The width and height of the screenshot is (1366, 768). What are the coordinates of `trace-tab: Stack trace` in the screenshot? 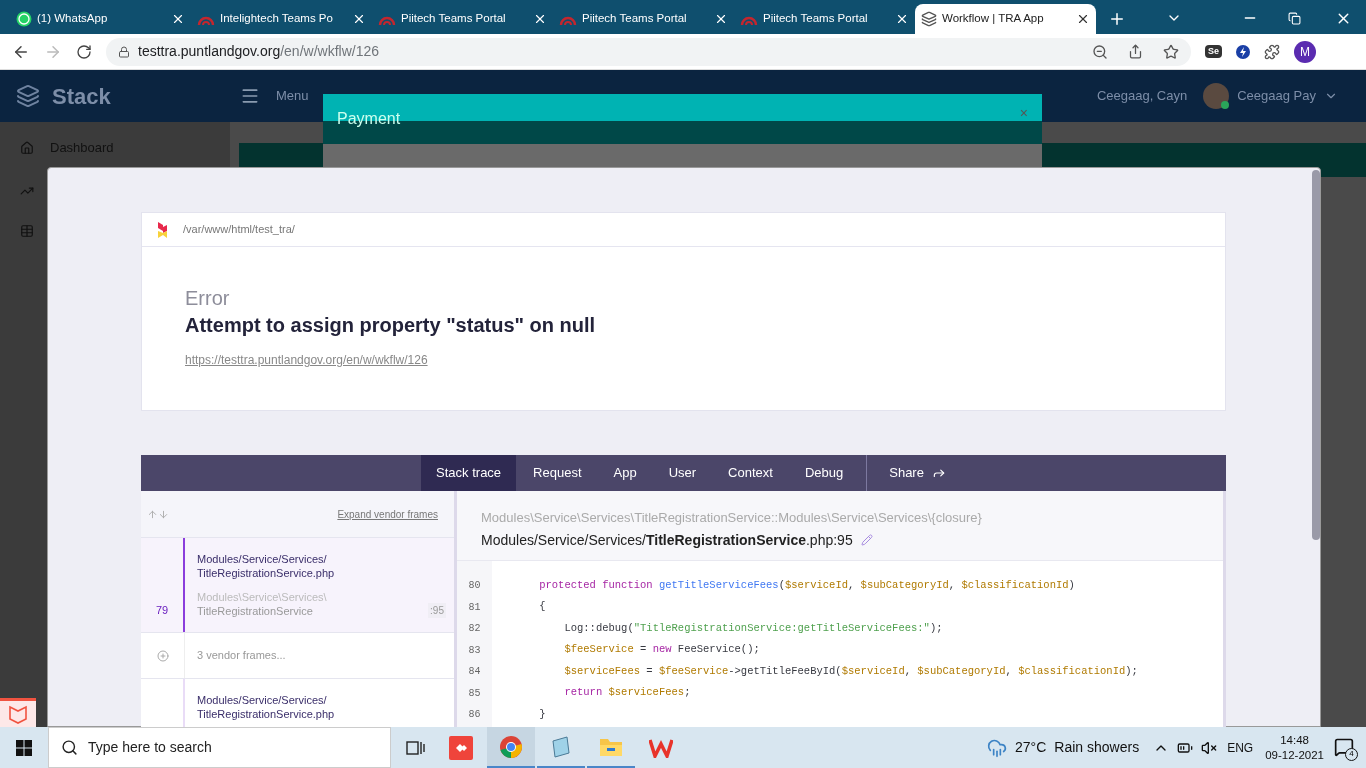 It's located at (469, 473).